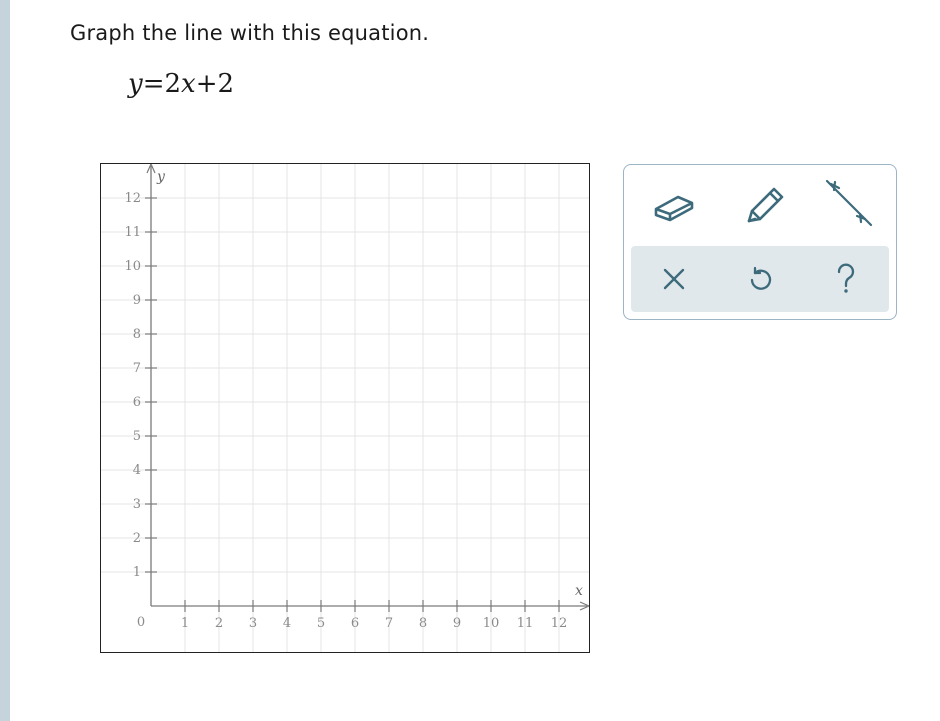 Image resolution: width=940 pixels, height=721 pixels. What do you see at coordinates (137, 470) in the screenshot?
I see `y-tick-label: 4` at bounding box center [137, 470].